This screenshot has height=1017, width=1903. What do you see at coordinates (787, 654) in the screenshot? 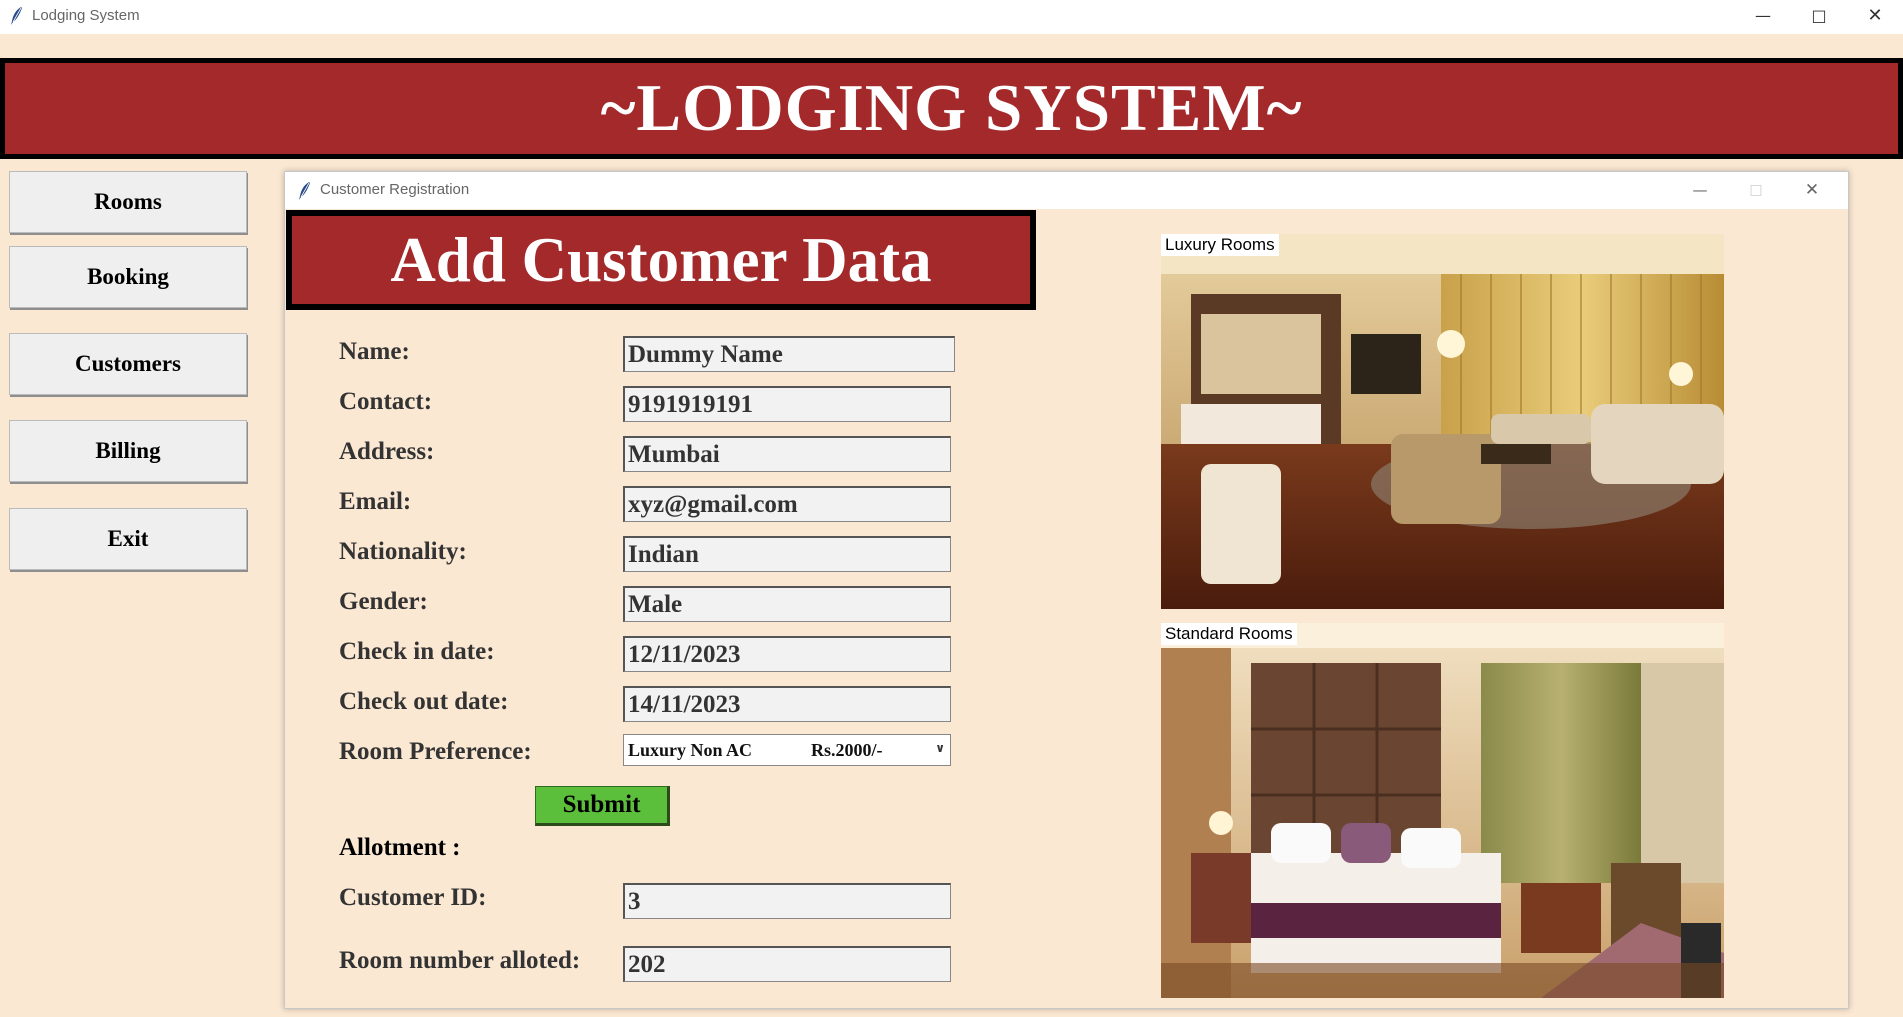
I see `checkin-field: 12/11/2023` at bounding box center [787, 654].